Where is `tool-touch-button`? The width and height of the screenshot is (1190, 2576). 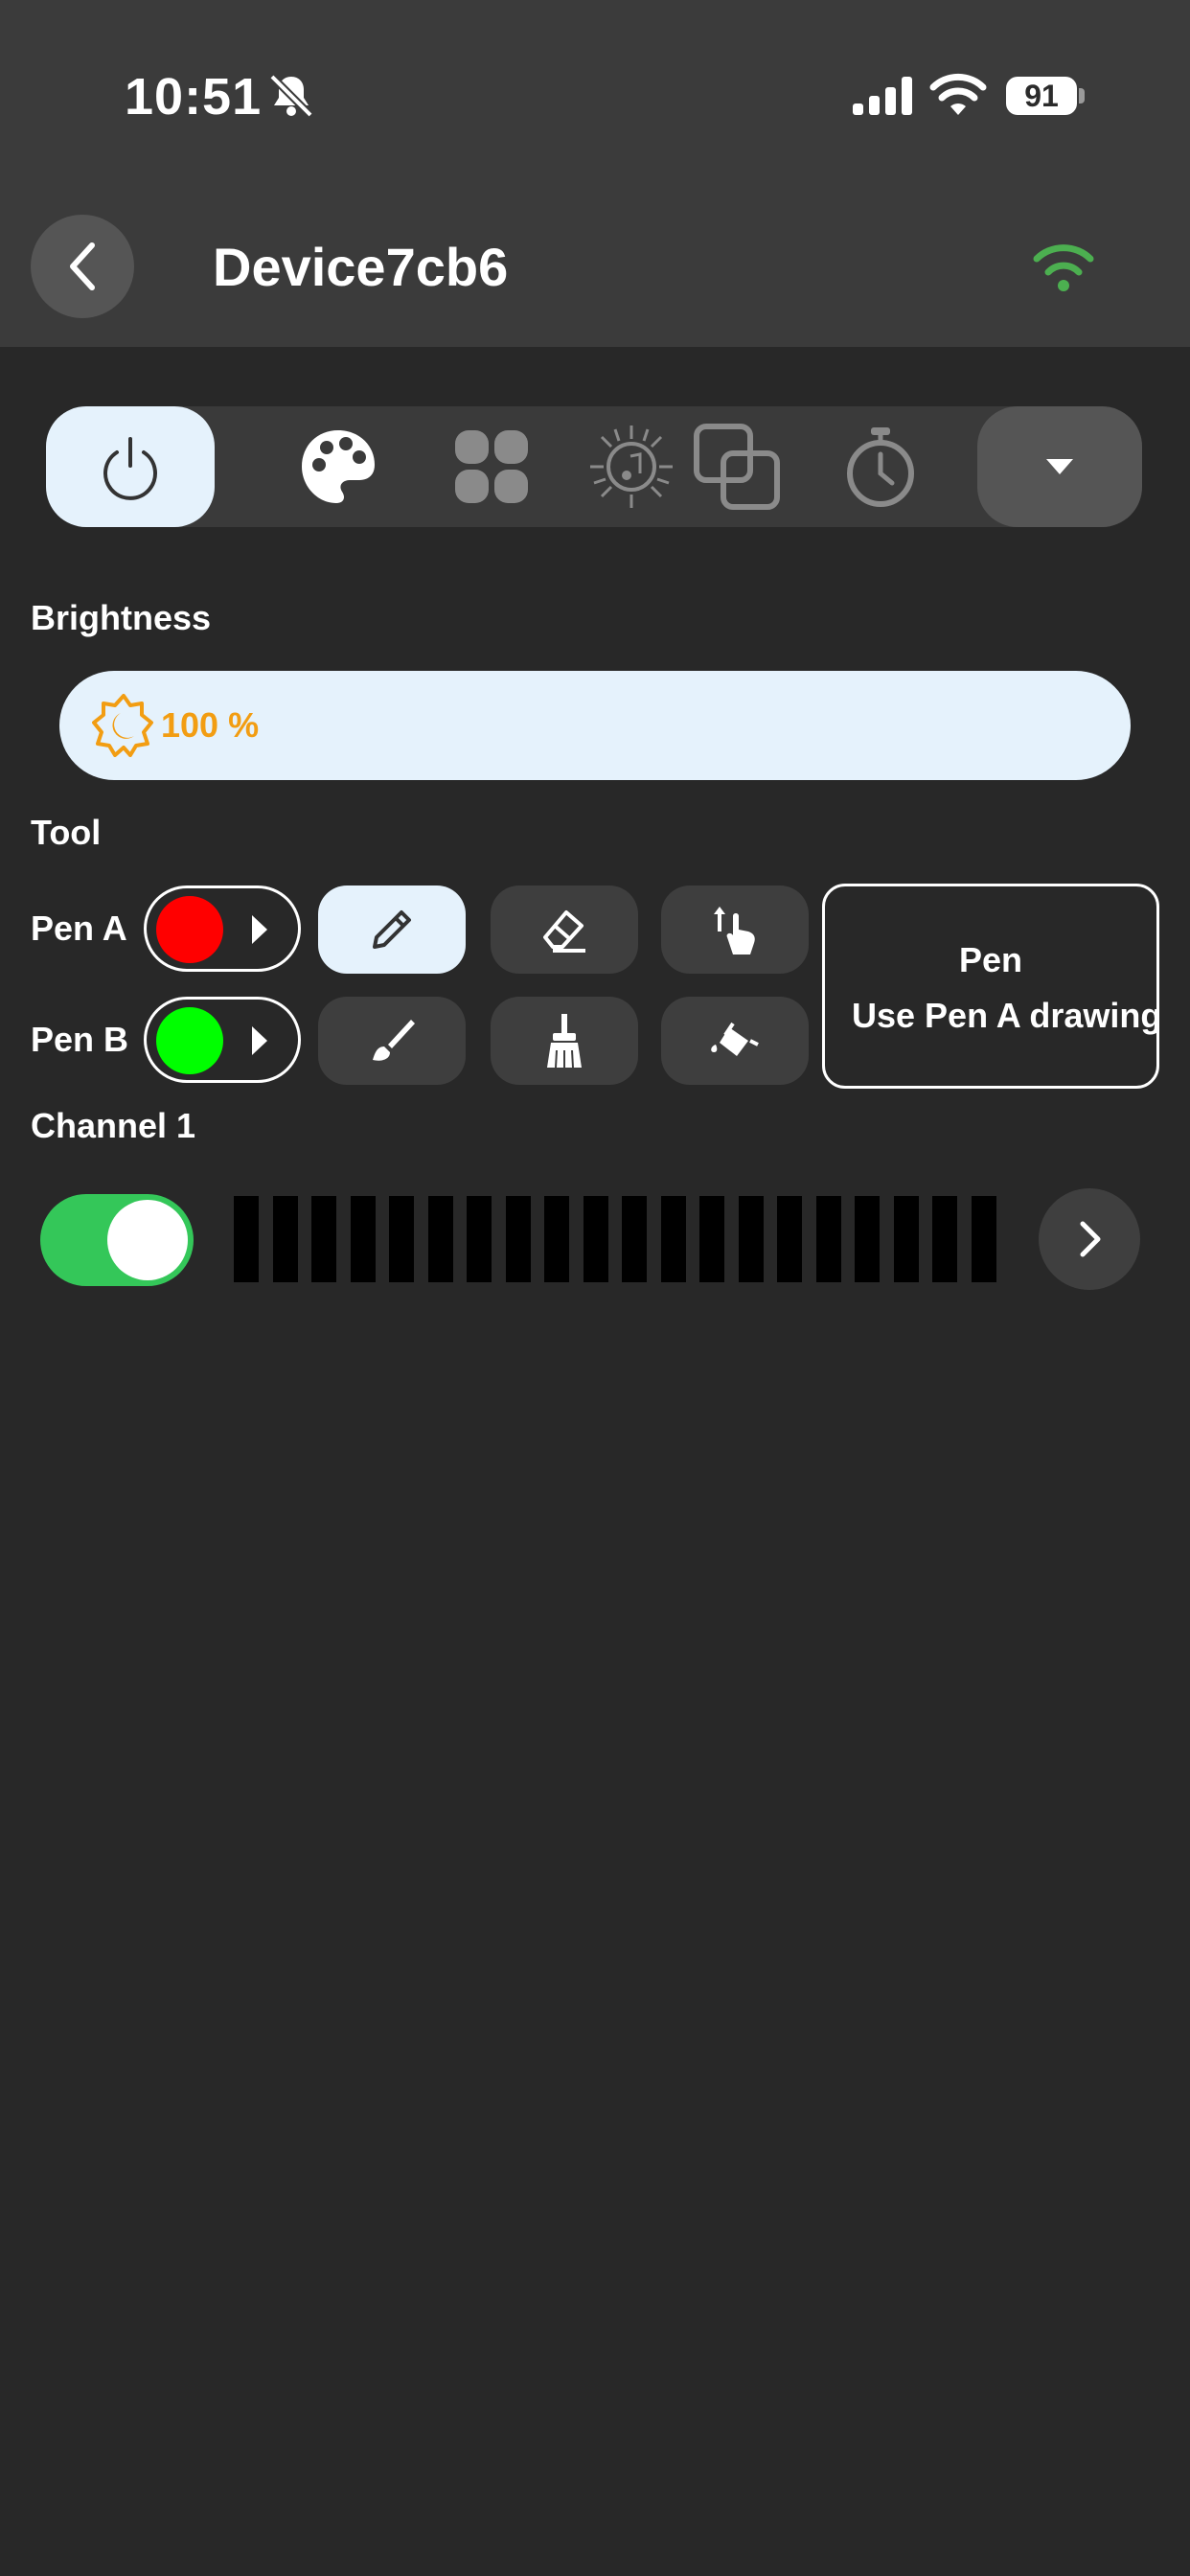
tool-touch-button is located at coordinates (735, 930).